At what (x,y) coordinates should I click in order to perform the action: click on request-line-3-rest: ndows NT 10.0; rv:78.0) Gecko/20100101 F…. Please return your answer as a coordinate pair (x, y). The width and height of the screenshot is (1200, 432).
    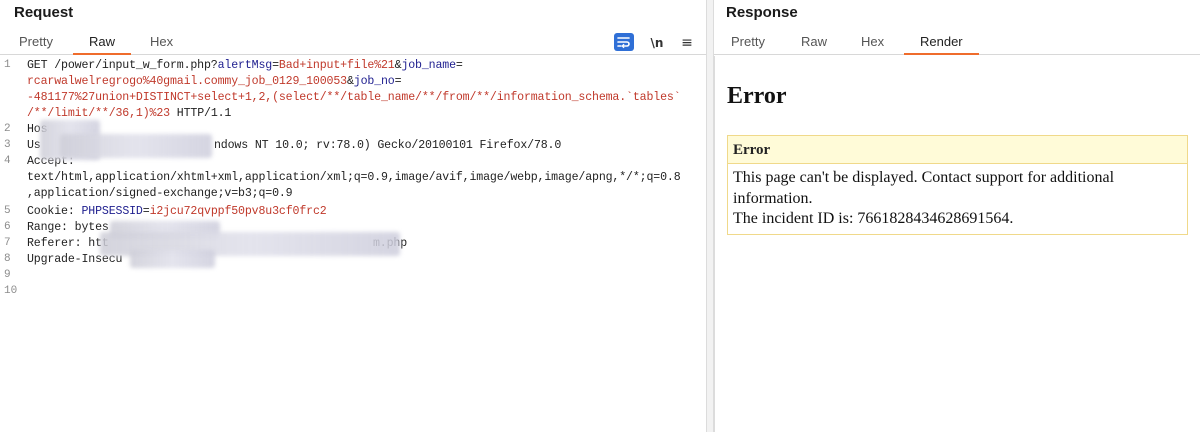
    Looking at the image, I should click on (388, 145).